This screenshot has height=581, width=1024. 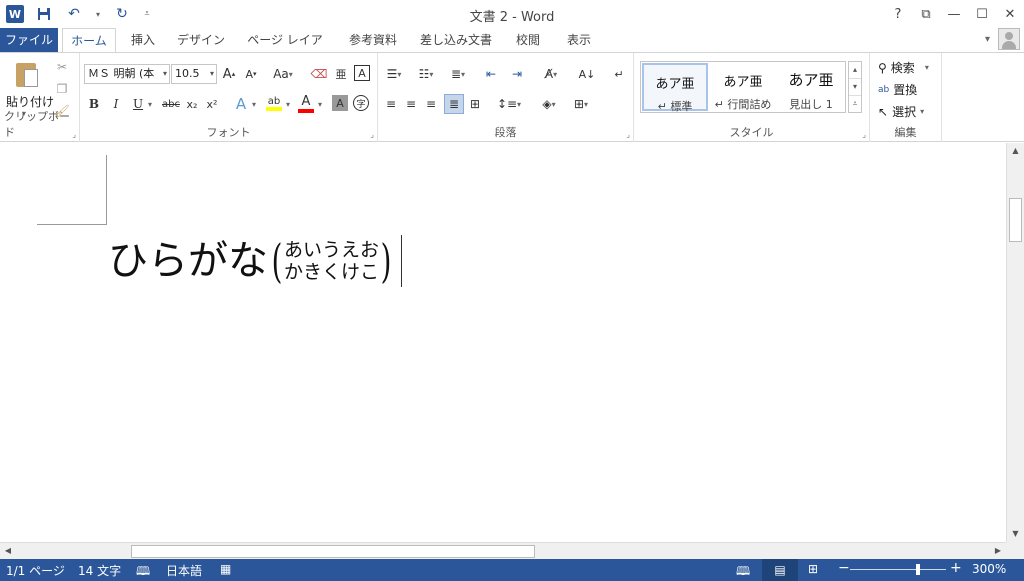 What do you see at coordinates (62, 67) in the screenshot?
I see `cut-icon: ✂` at bounding box center [62, 67].